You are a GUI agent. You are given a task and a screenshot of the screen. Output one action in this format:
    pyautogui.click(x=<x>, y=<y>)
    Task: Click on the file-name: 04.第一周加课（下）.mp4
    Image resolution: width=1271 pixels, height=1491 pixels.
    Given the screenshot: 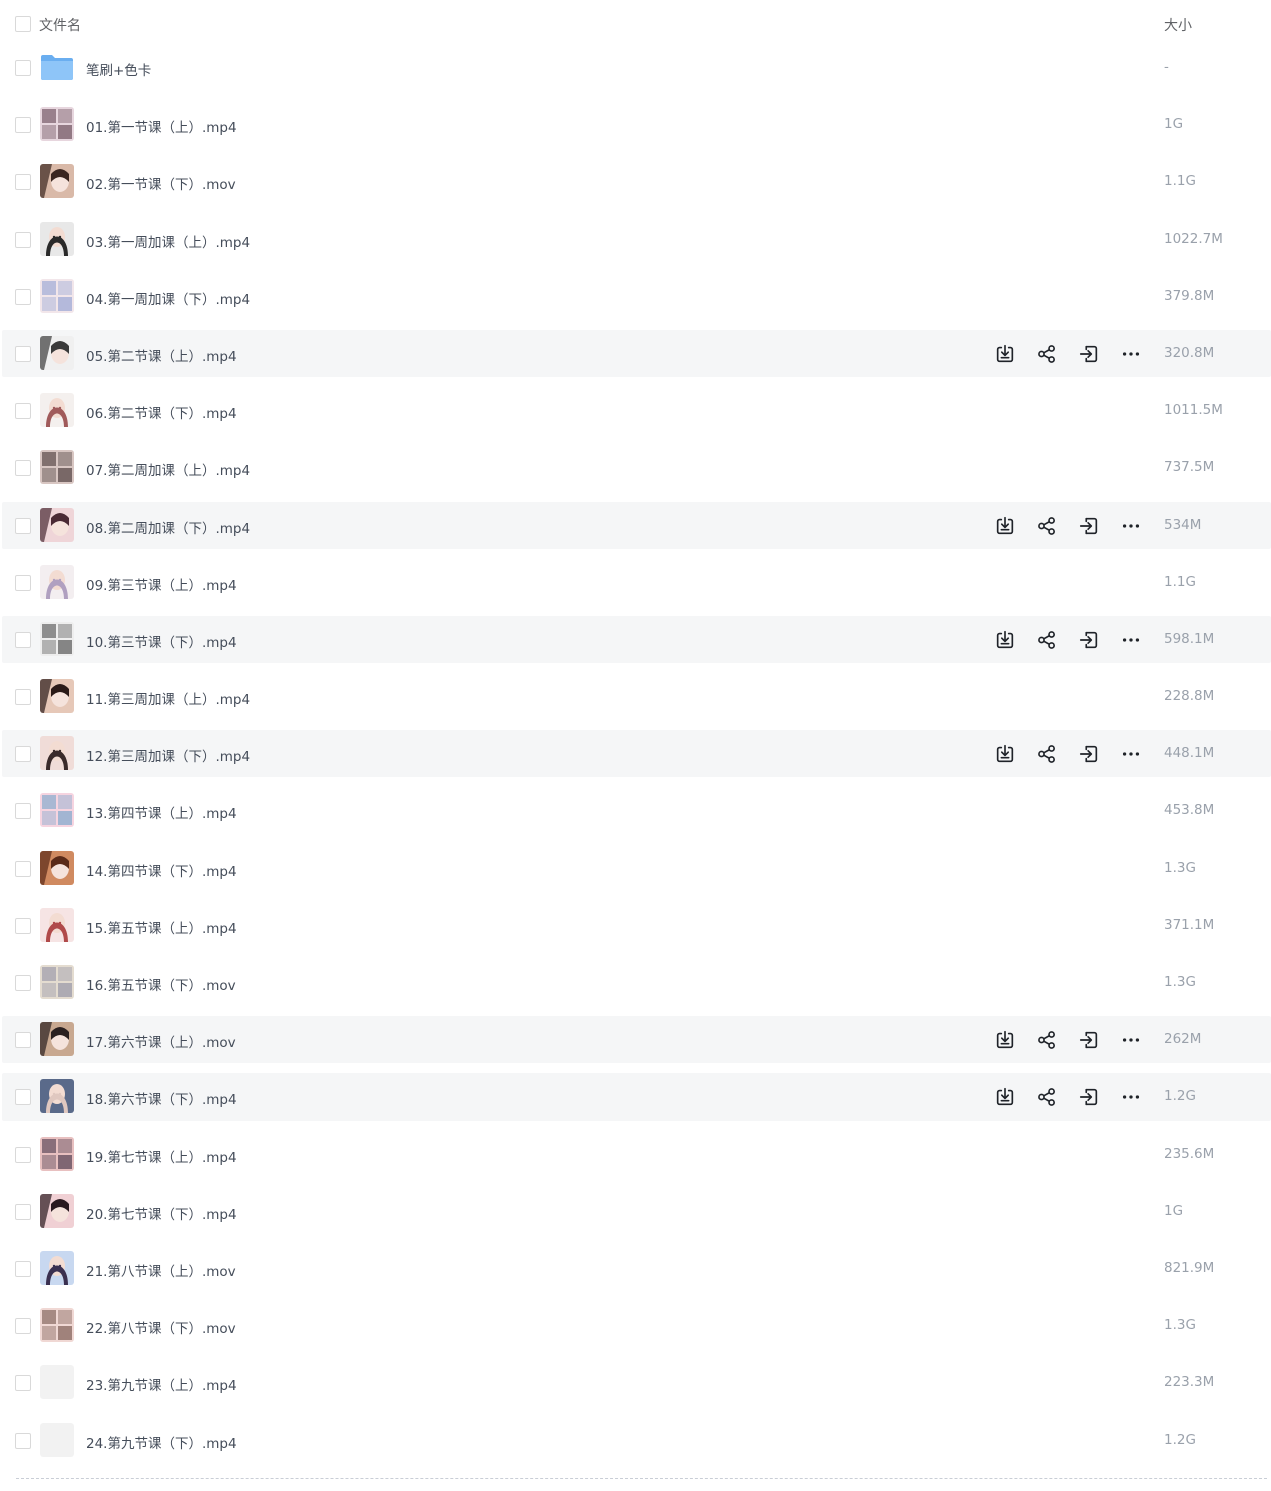 What is the action you would take?
    pyautogui.click(x=168, y=298)
    